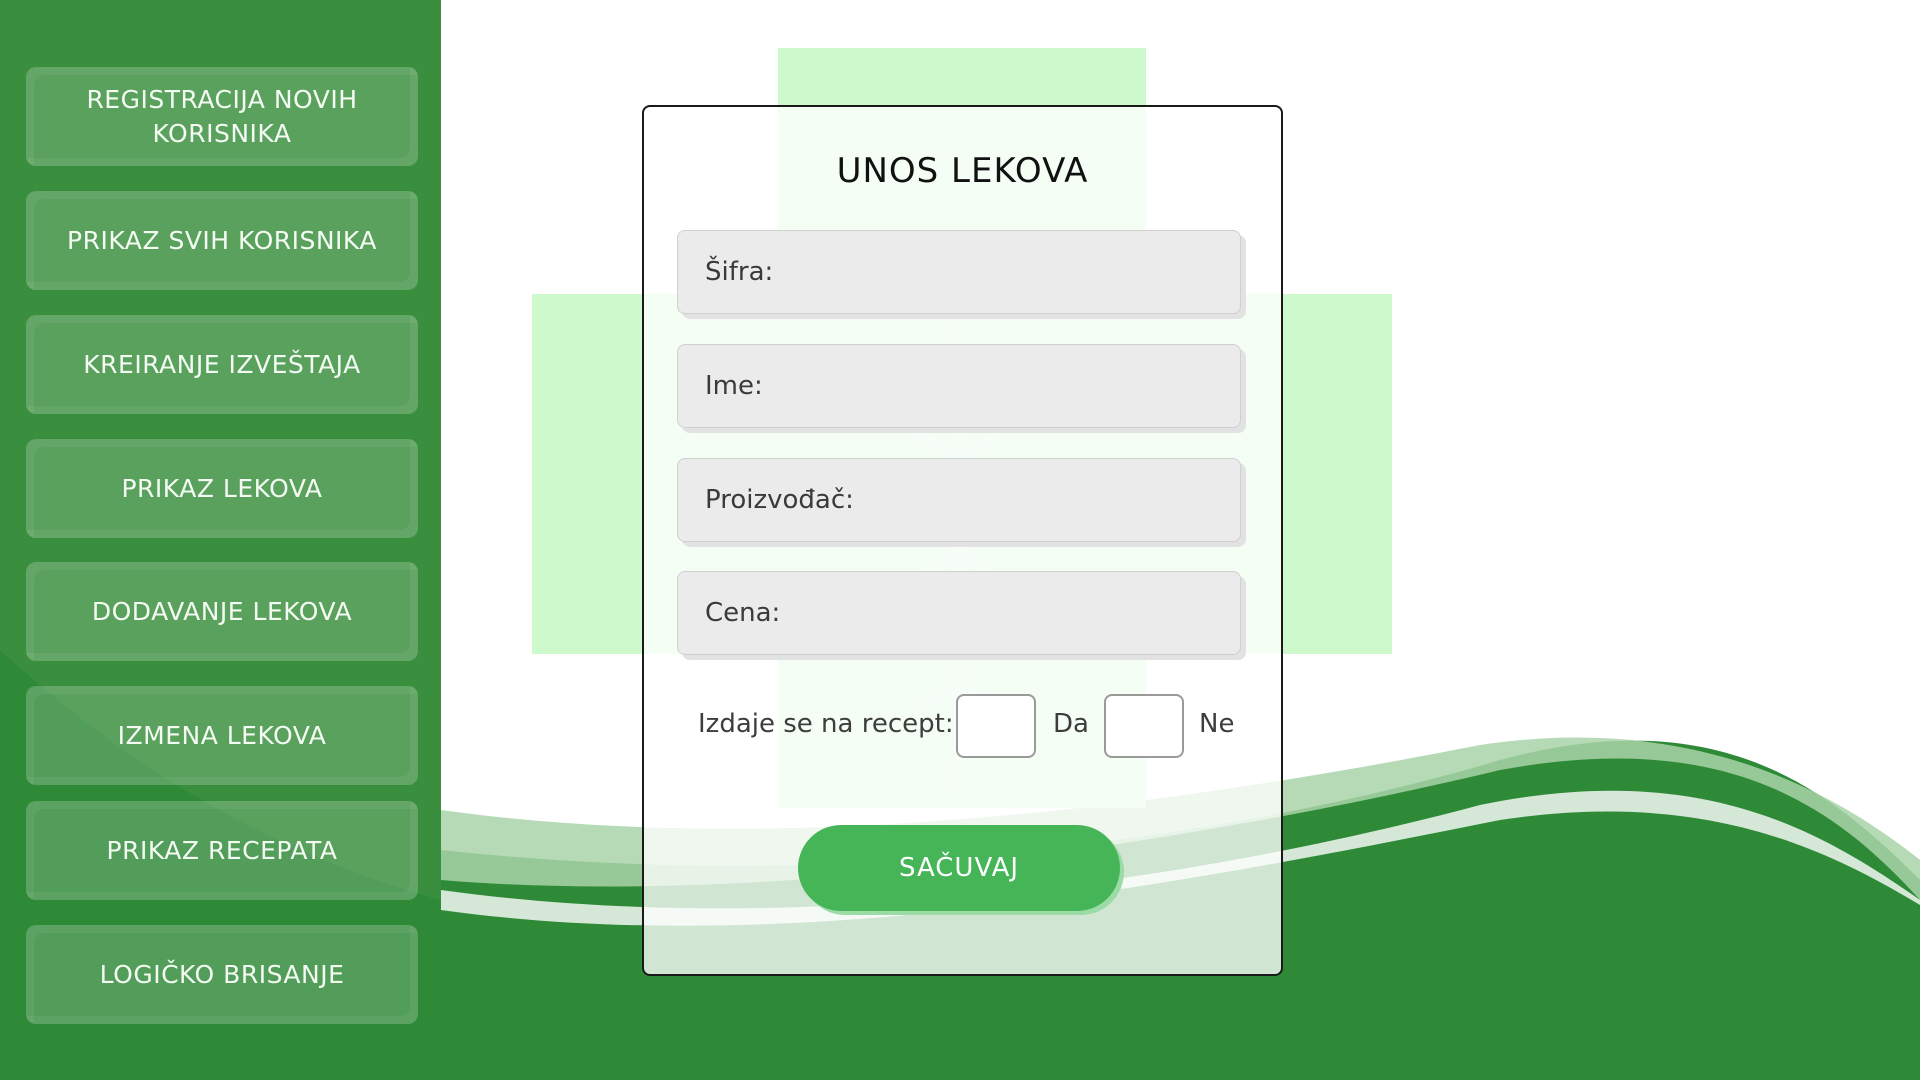 This screenshot has width=1920, height=1080. I want to click on sidebar-item-prikaz-recepata: PRIKAZ RECEPATA, so click(222, 850).